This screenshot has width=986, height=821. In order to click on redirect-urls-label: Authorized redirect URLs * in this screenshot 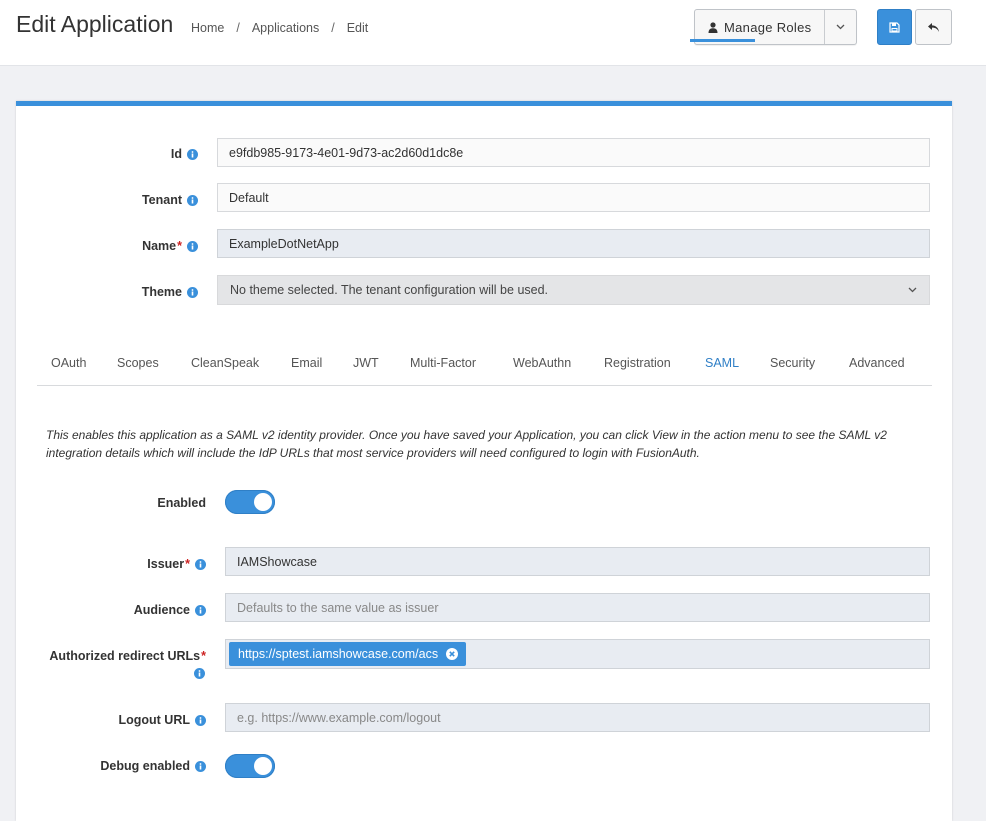, I will do `click(123, 656)`.